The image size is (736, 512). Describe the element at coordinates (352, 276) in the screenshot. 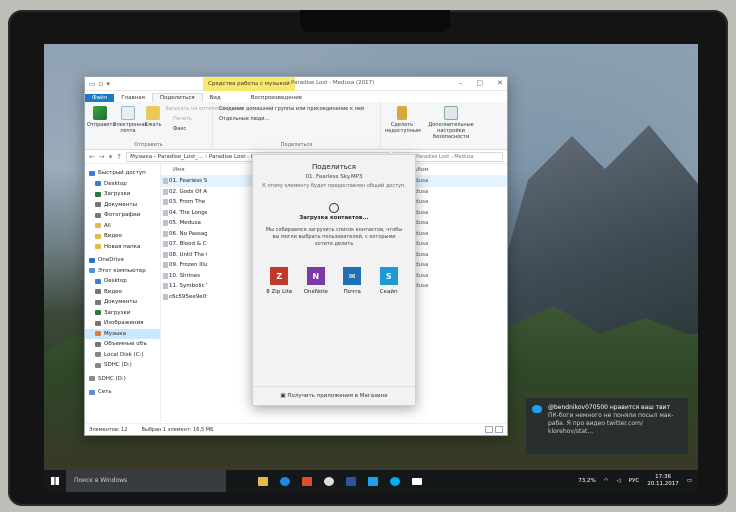

I see `mail-icon: ✉` at that location.